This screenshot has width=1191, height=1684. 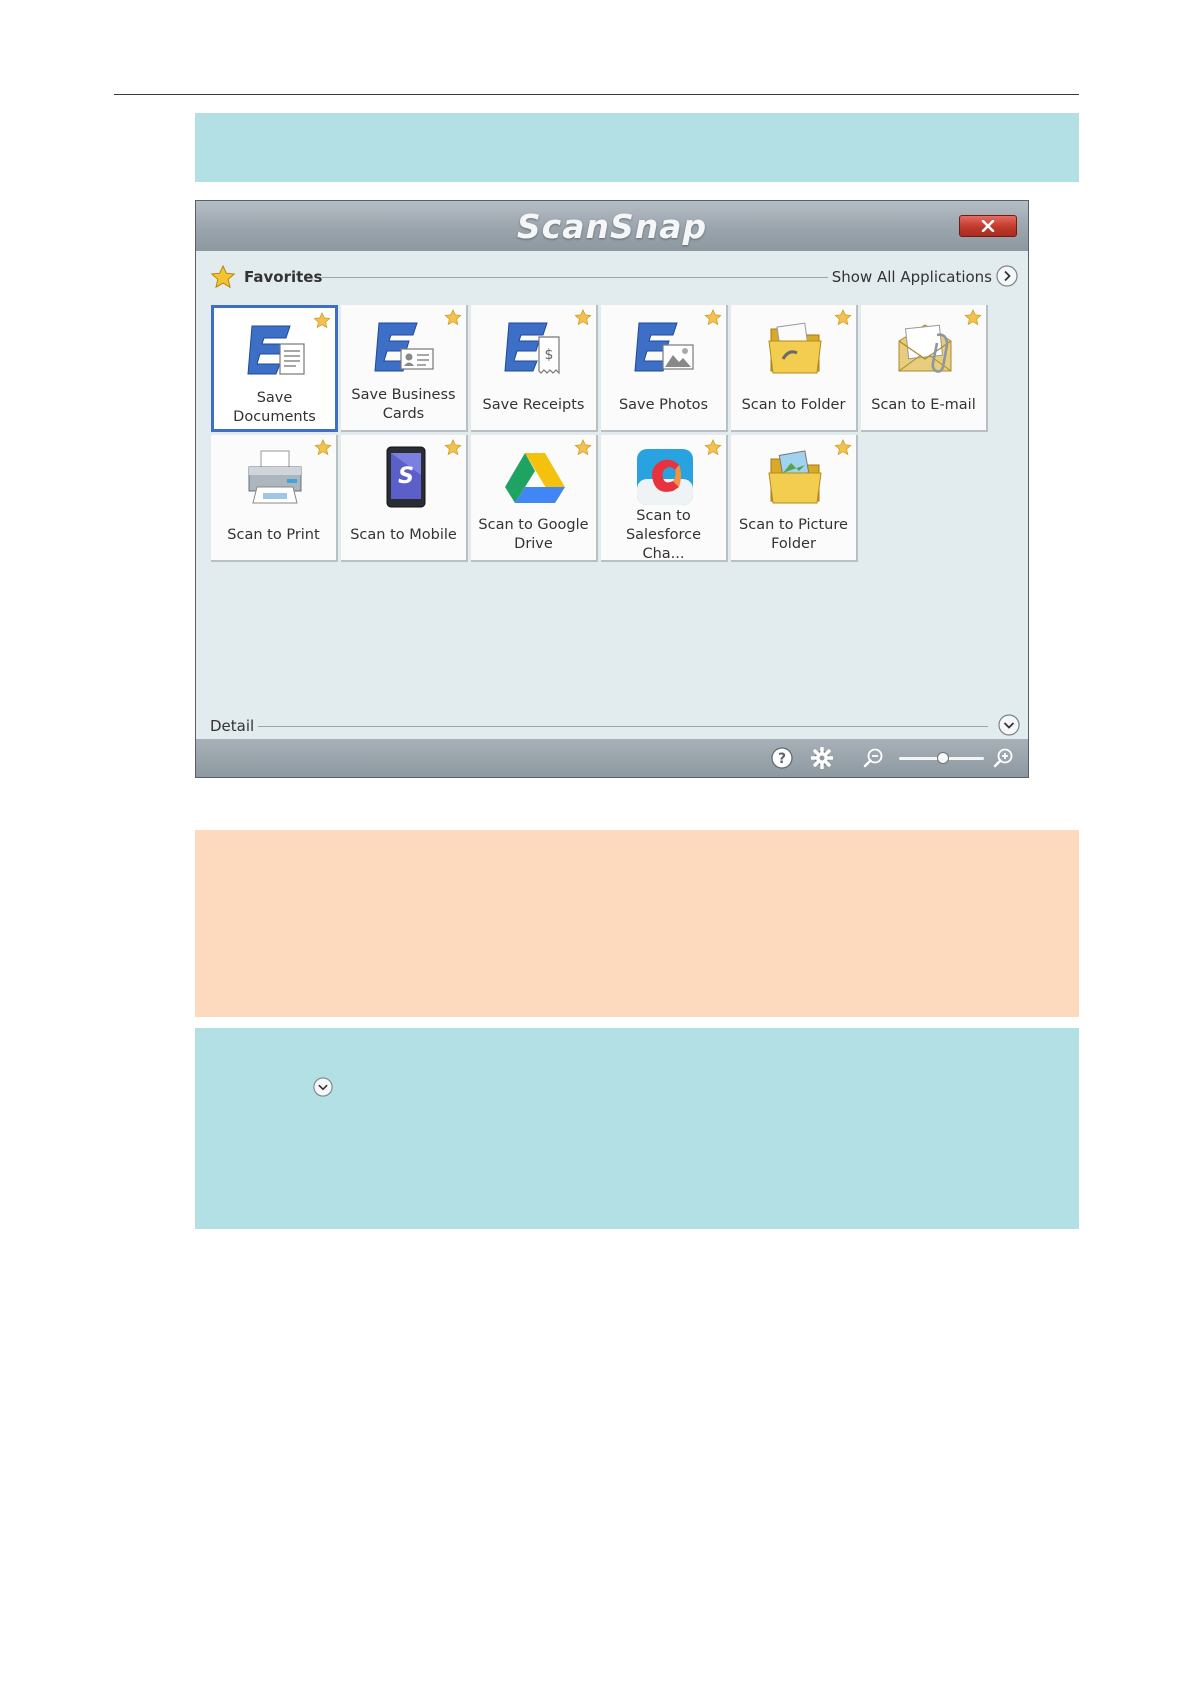 I want to click on help-icon: ?, so click(x=782, y=758).